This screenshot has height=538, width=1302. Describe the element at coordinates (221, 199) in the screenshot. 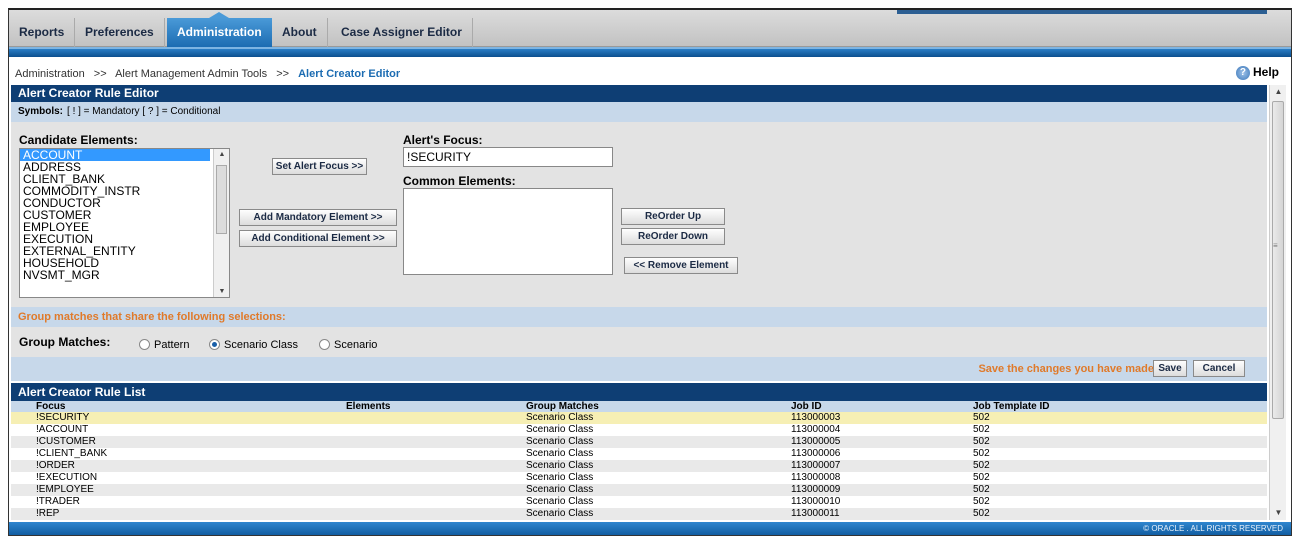

I see `list-scroll-thumb` at that location.